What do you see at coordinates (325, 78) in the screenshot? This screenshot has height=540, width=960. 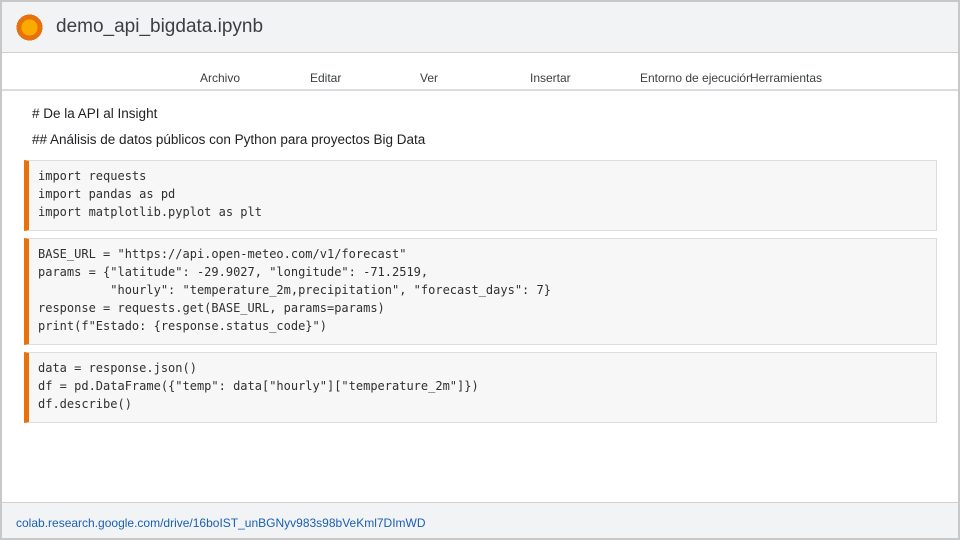 I see `menu-editar: Editar` at bounding box center [325, 78].